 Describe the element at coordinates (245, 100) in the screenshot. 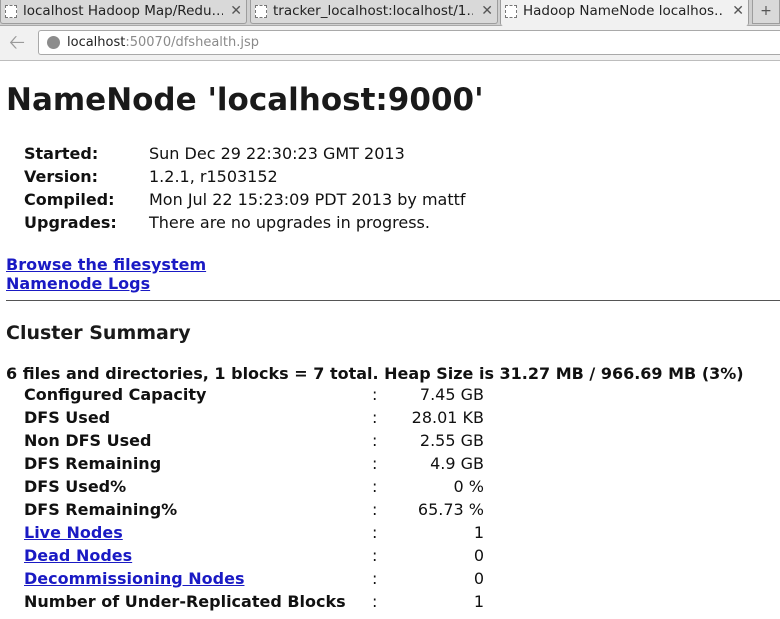

I see `page-title: NameNode 'localhost:9000'` at that location.